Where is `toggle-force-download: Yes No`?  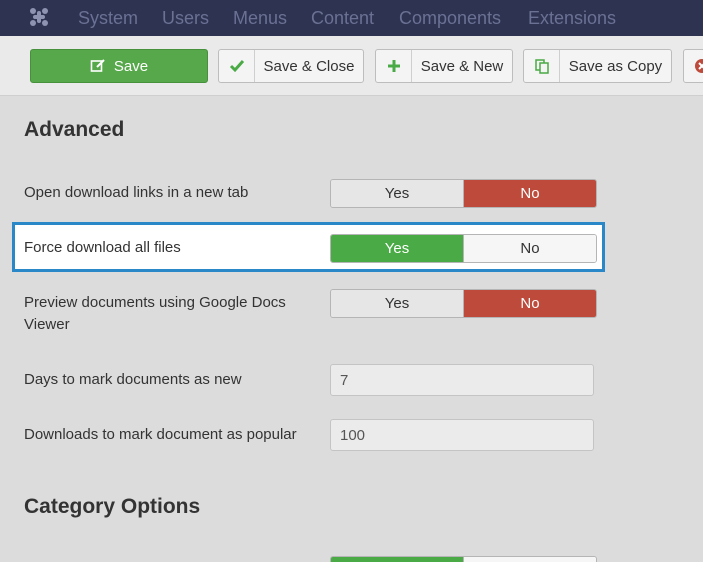 toggle-force-download: Yes No is located at coordinates (463, 248).